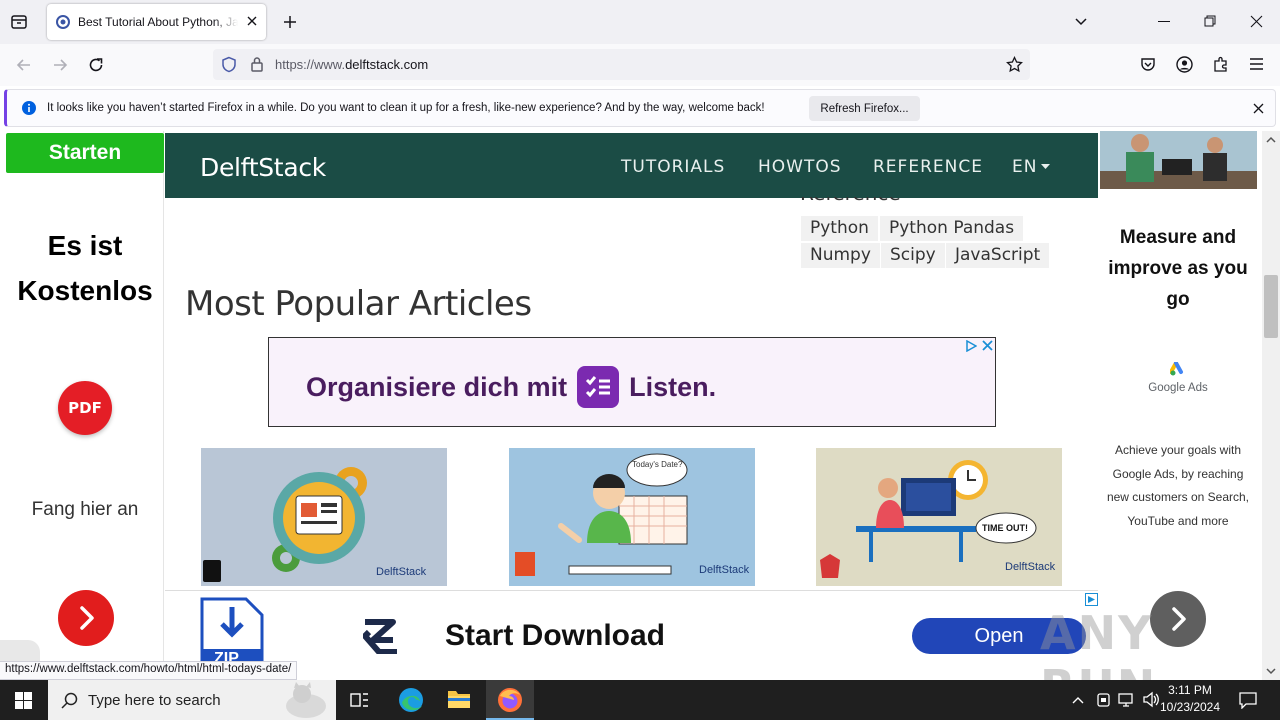 This screenshot has width=1280, height=720. What do you see at coordinates (987, 345) in the screenshot?
I see `ad-close-icon` at bounding box center [987, 345].